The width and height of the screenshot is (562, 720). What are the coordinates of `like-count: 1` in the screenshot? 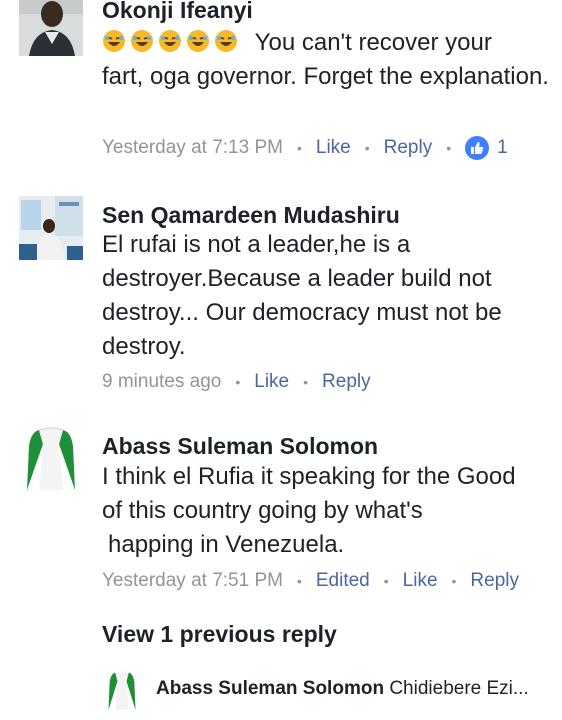 It's located at (502, 147).